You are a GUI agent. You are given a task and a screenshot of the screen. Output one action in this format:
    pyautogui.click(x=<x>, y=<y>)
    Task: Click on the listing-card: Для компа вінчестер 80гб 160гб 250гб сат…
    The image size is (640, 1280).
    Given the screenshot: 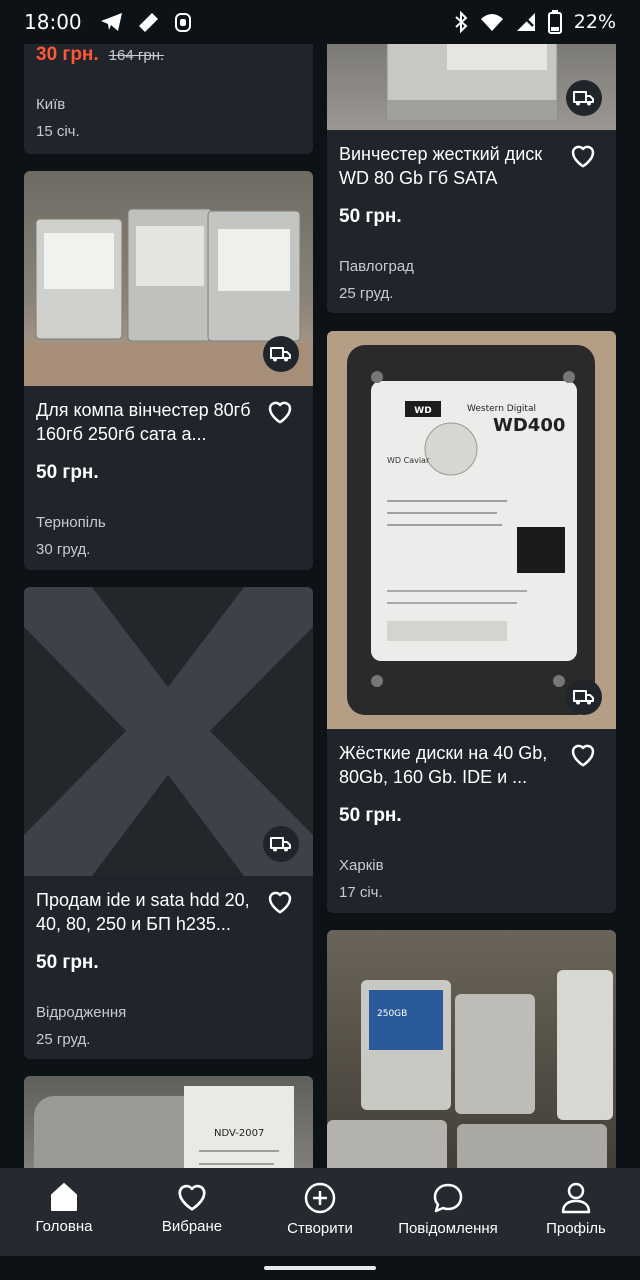 What is the action you would take?
    pyautogui.click(x=168, y=370)
    